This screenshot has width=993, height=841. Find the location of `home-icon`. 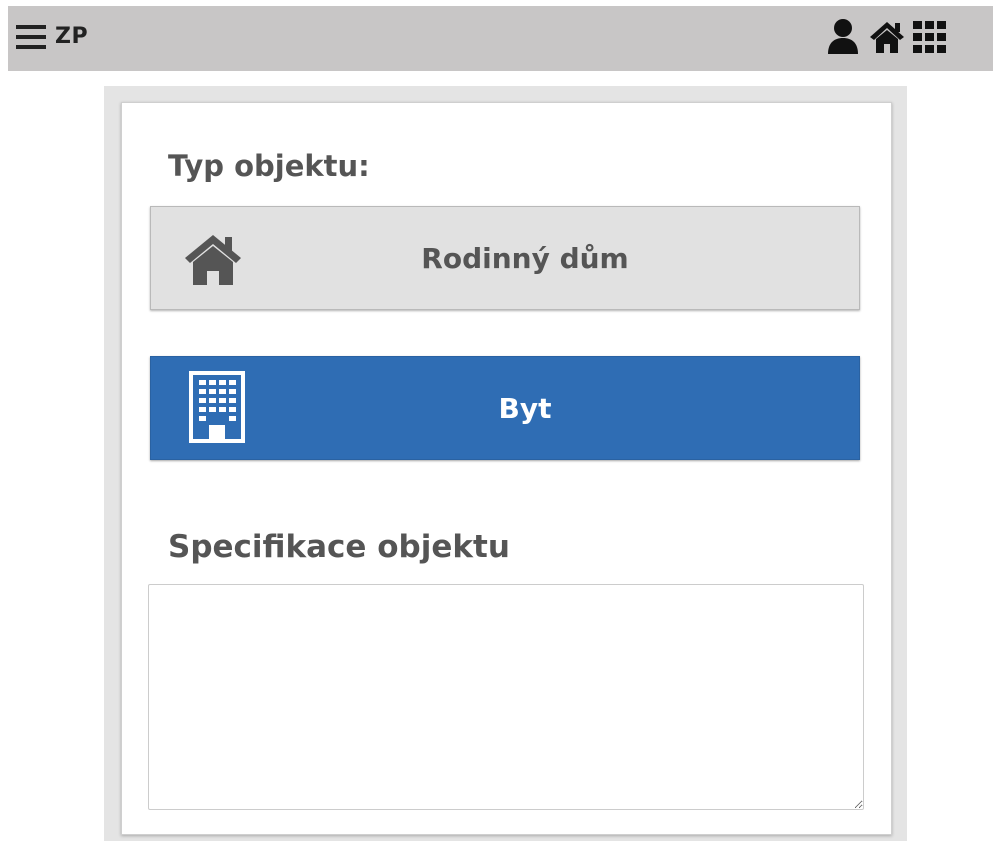

home-icon is located at coordinates (887, 37).